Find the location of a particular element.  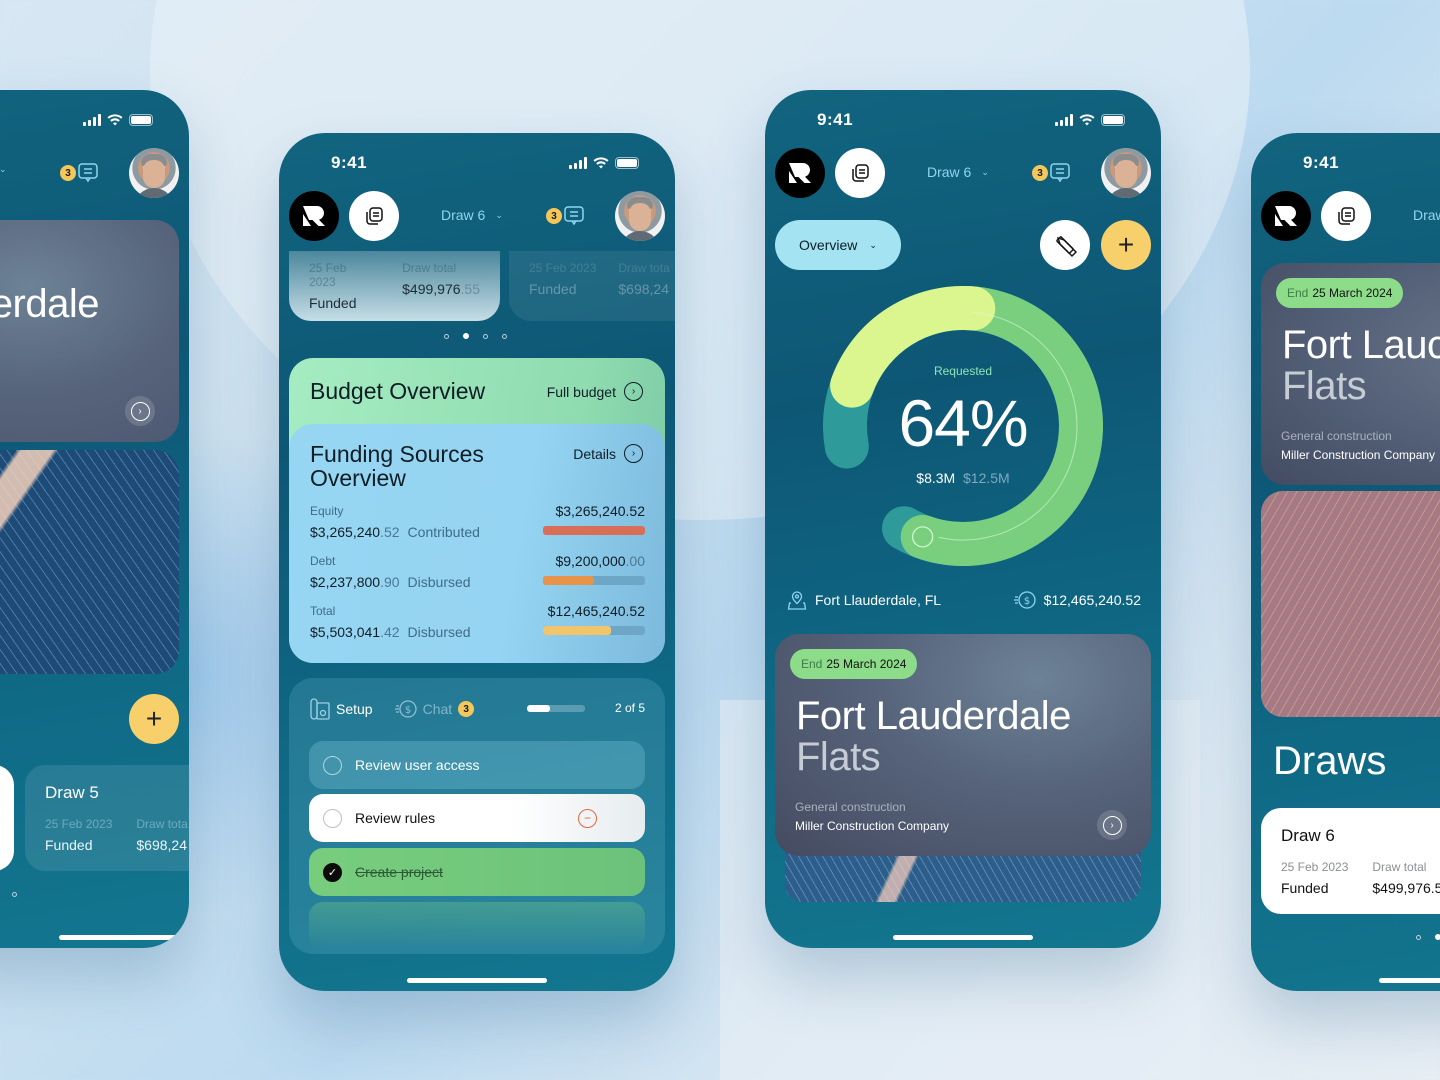

task-item: Review user access is located at coordinates (477, 765).